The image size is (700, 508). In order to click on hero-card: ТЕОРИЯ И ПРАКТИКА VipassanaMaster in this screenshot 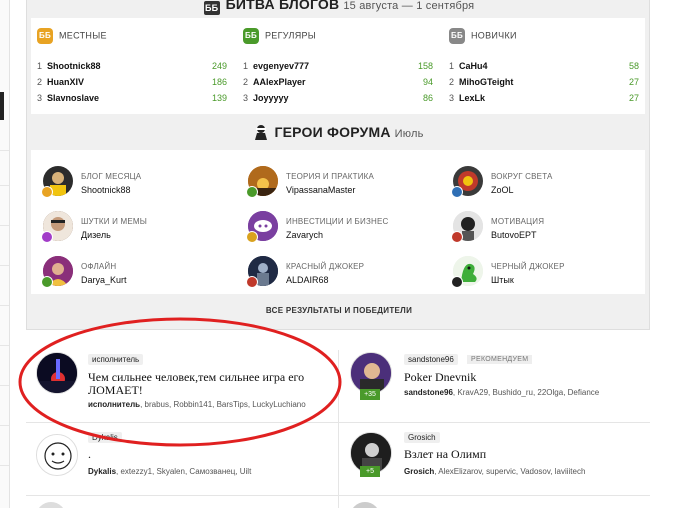, I will do `click(342, 182)`.